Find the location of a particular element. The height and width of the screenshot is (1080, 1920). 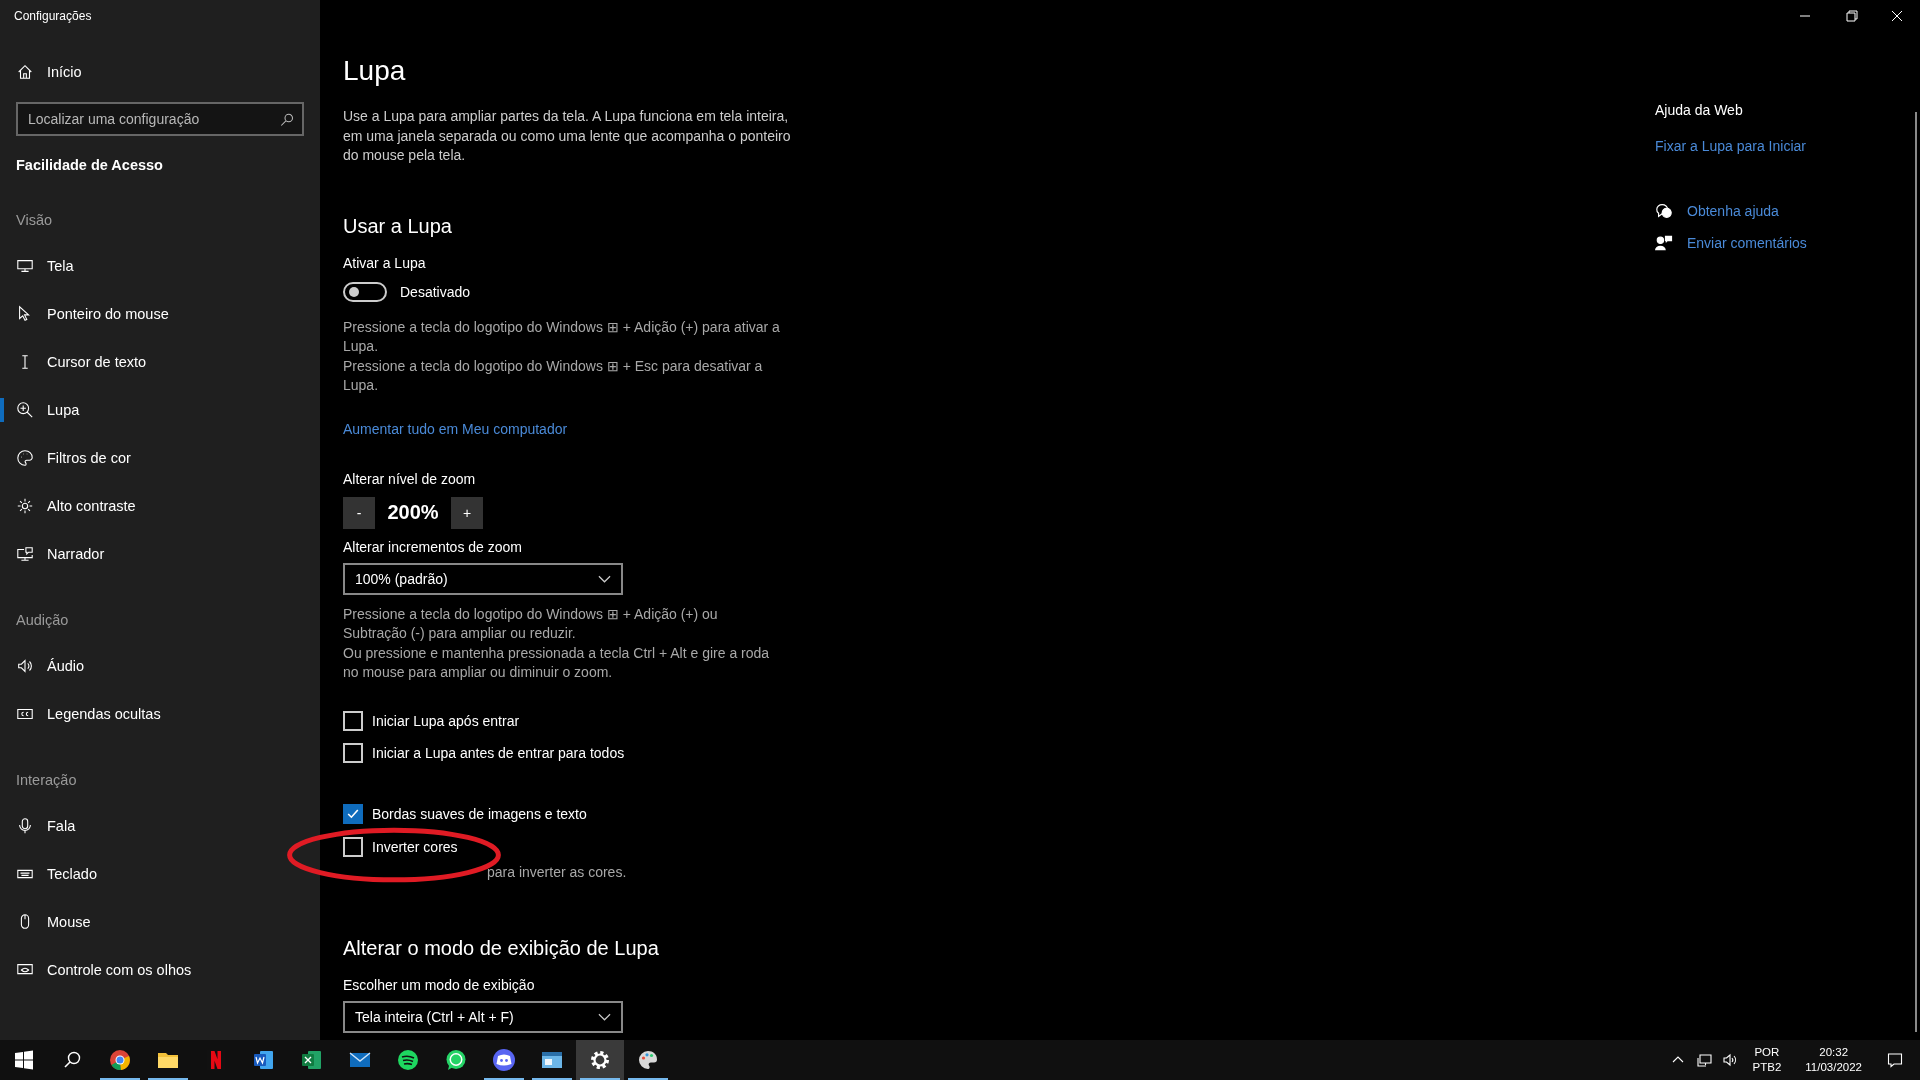

link: Obtenha ajuda is located at coordinates (1733, 211).